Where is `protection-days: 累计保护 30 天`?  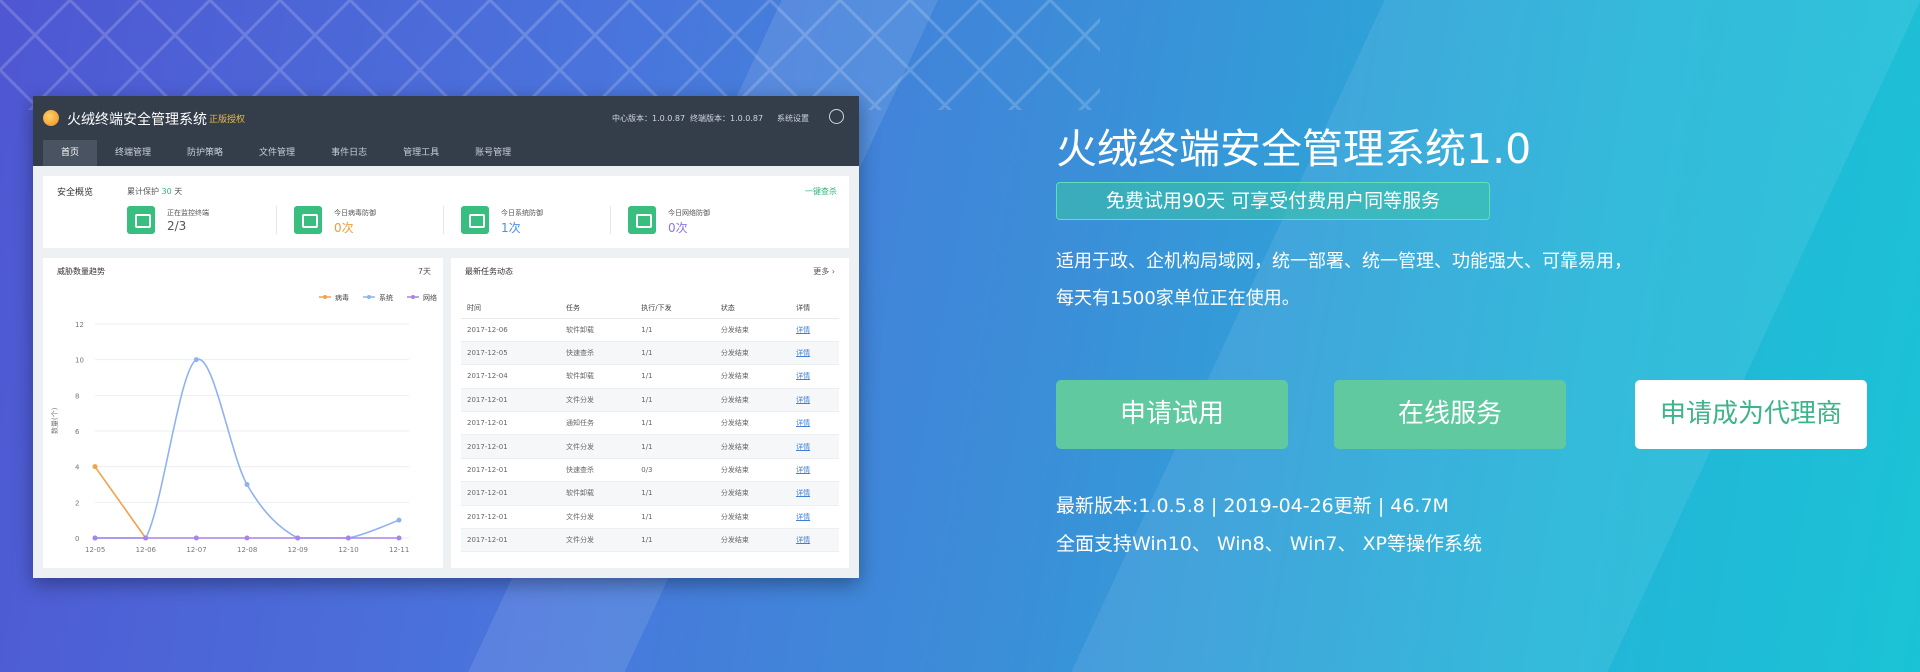 protection-days: 累计保护 30 天 is located at coordinates (155, 191).